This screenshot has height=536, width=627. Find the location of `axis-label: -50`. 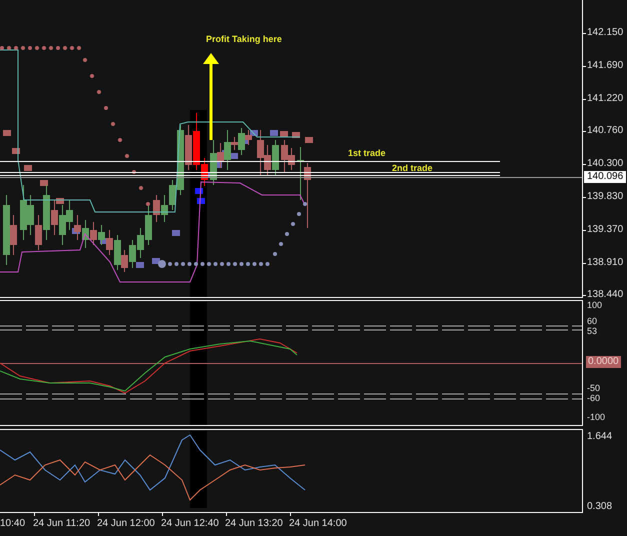

axis-label: -50 is located at coordinates (593, 388).